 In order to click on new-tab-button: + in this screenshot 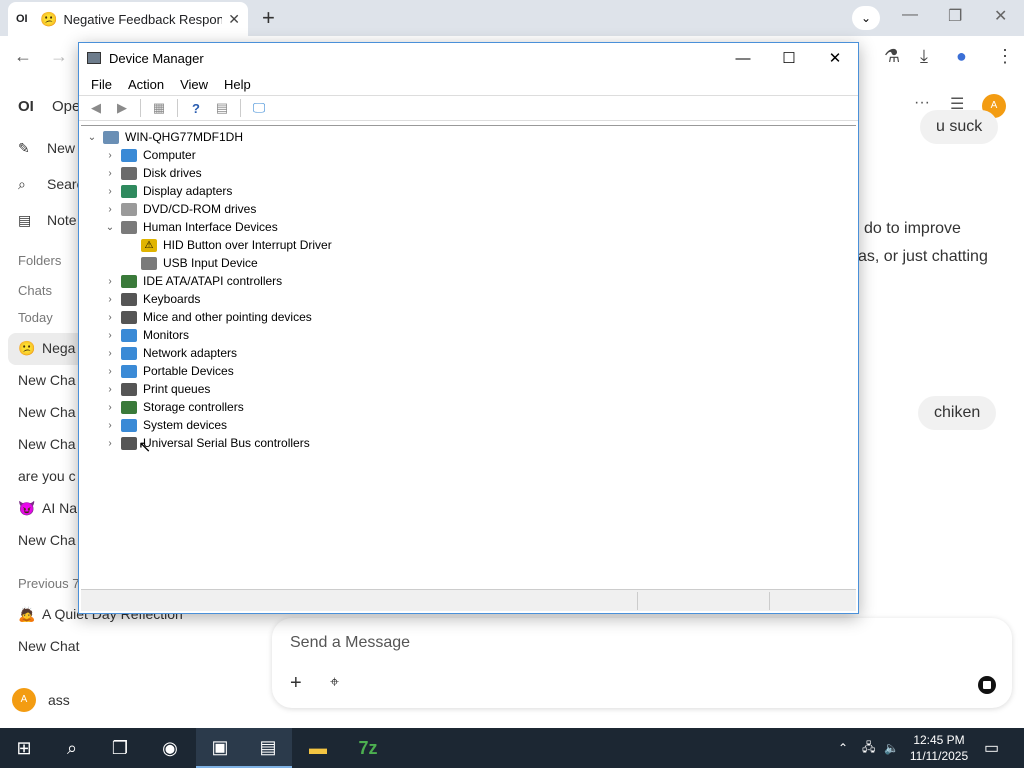, I will do `click(268, 18)`.